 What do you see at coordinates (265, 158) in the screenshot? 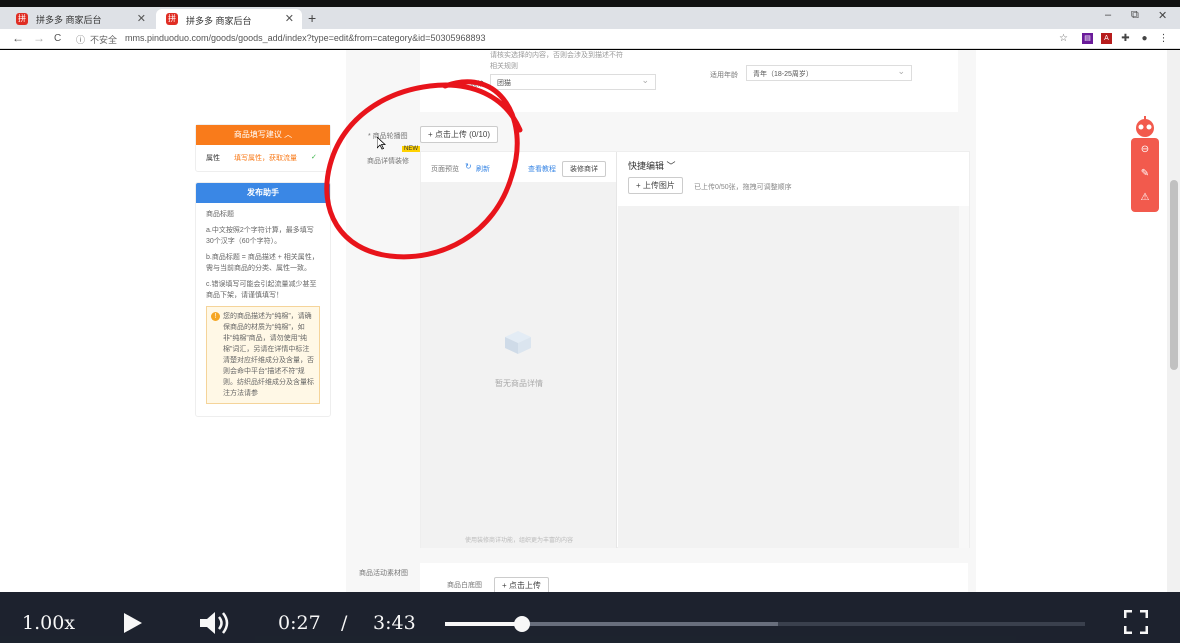
I see `suggest-row-value: 填写属性，获取流量` at bounding box center [265, 158].